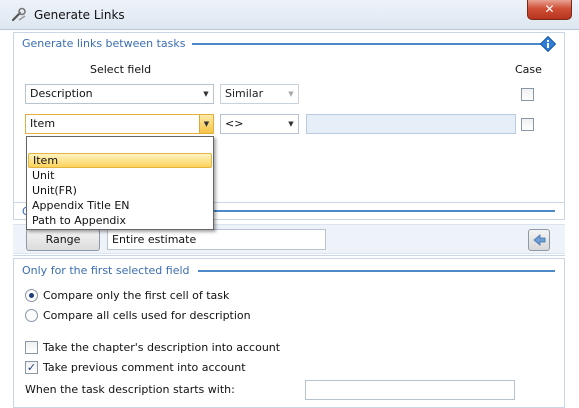 This screenshot has height=408, width=579. I want to click on field-select-2: Item ▼, so click(119, 124).